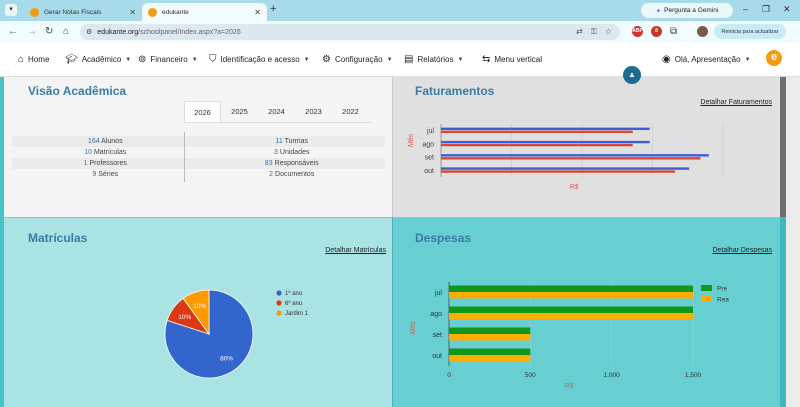 Image resolution: width=800 pixels, height=407 pixels. I want to click on nav-home-label: Home, so click(39, 59).